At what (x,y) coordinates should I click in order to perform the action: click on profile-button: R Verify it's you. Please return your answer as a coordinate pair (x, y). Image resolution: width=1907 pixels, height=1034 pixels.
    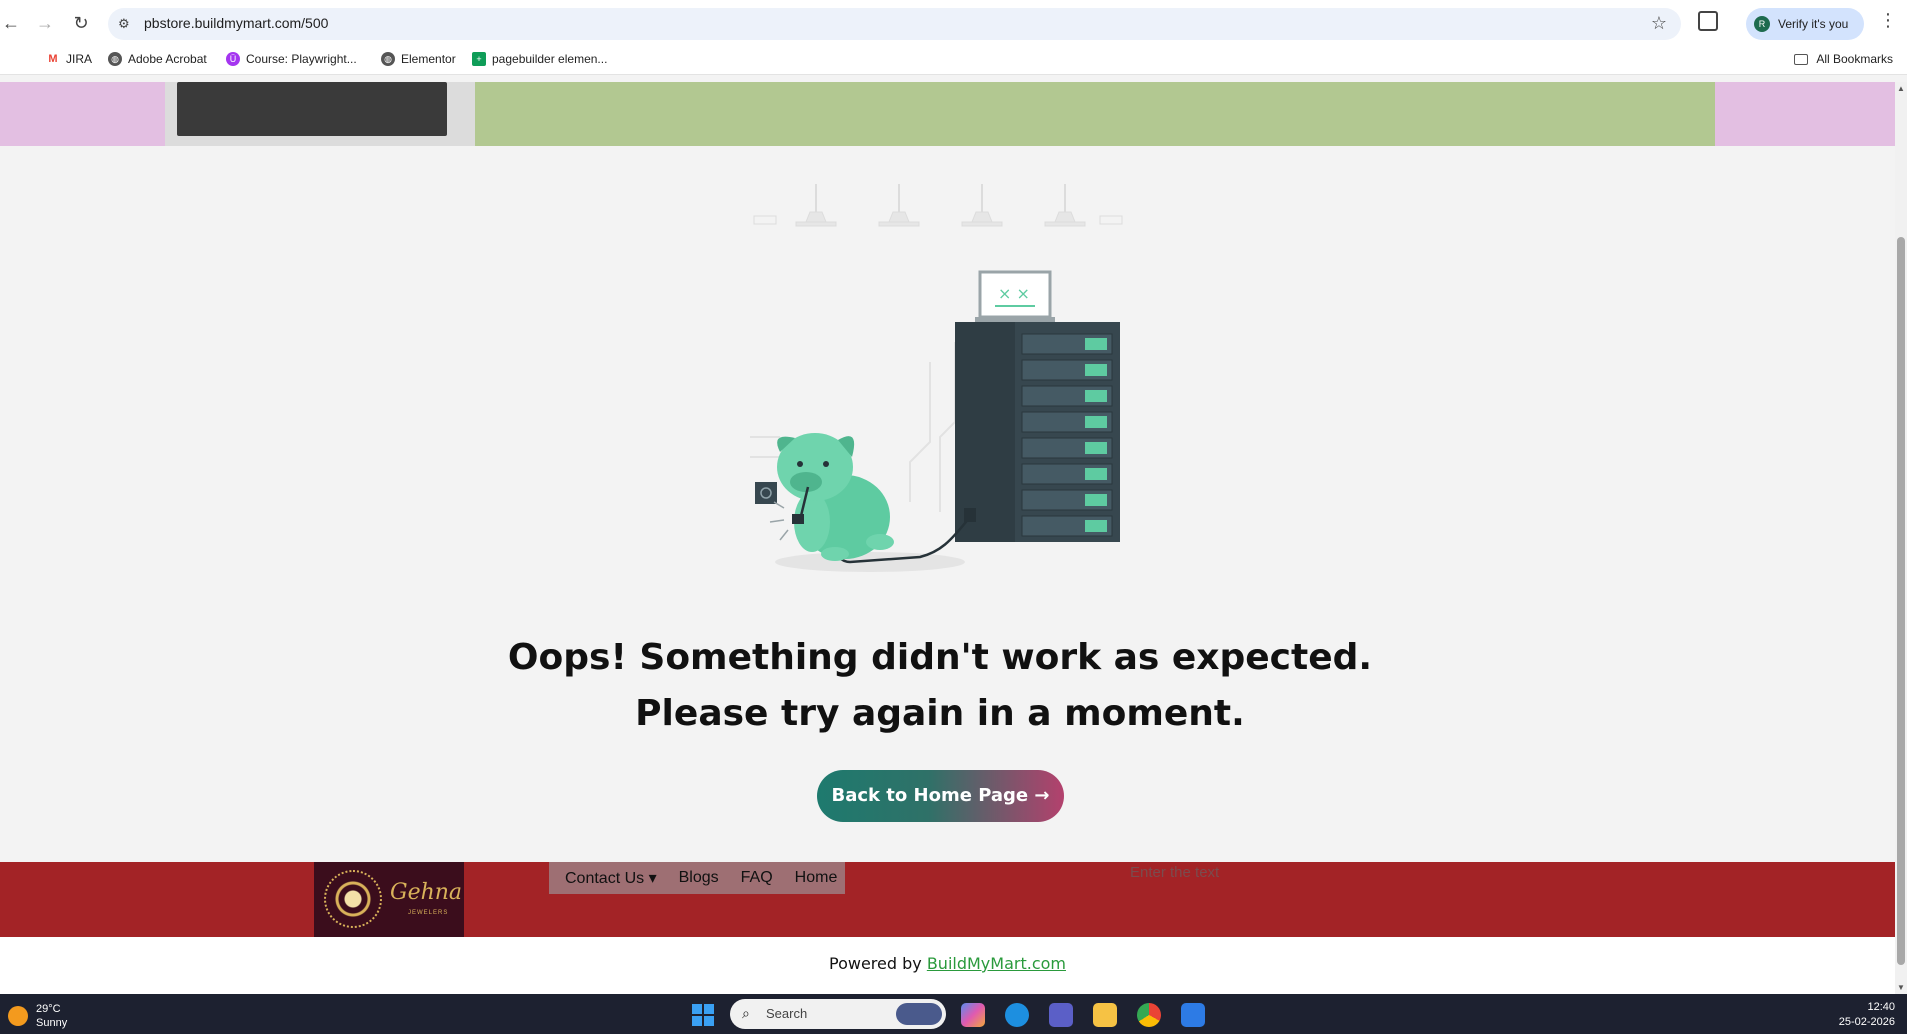
    Looking at the image, I should click on (1805, 24).